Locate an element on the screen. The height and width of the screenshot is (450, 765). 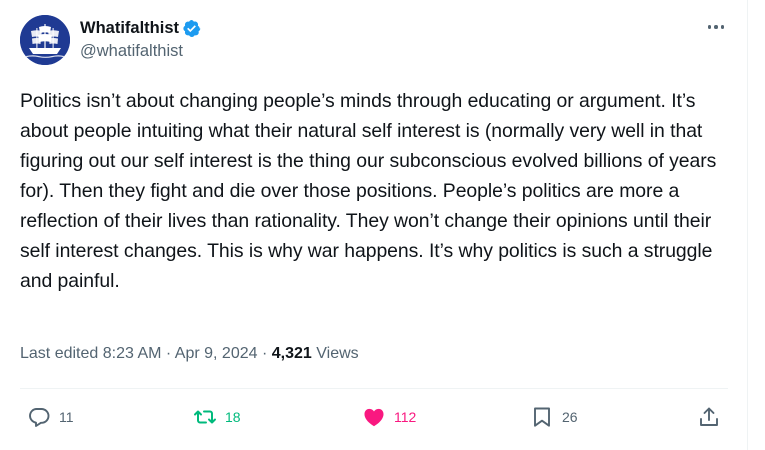
avatar is located at coordinates (45, 40).